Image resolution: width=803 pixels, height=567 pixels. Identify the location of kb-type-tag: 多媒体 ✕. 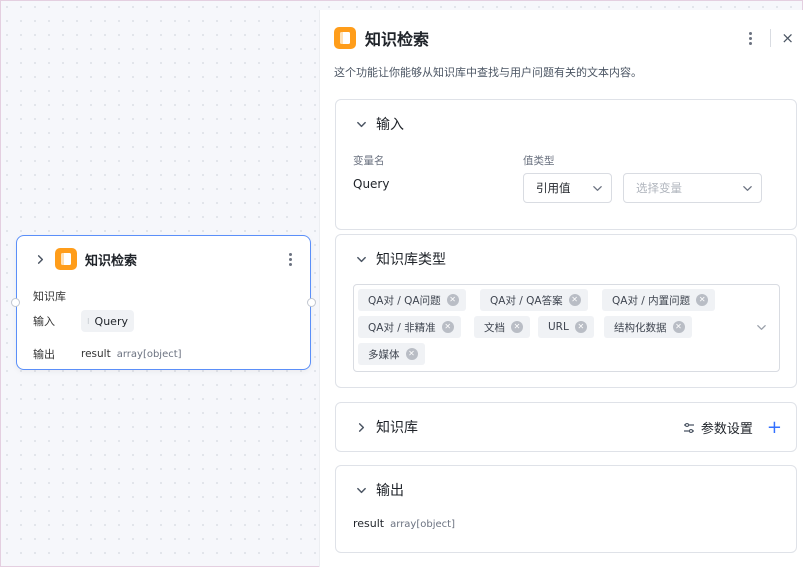
(391, 354).